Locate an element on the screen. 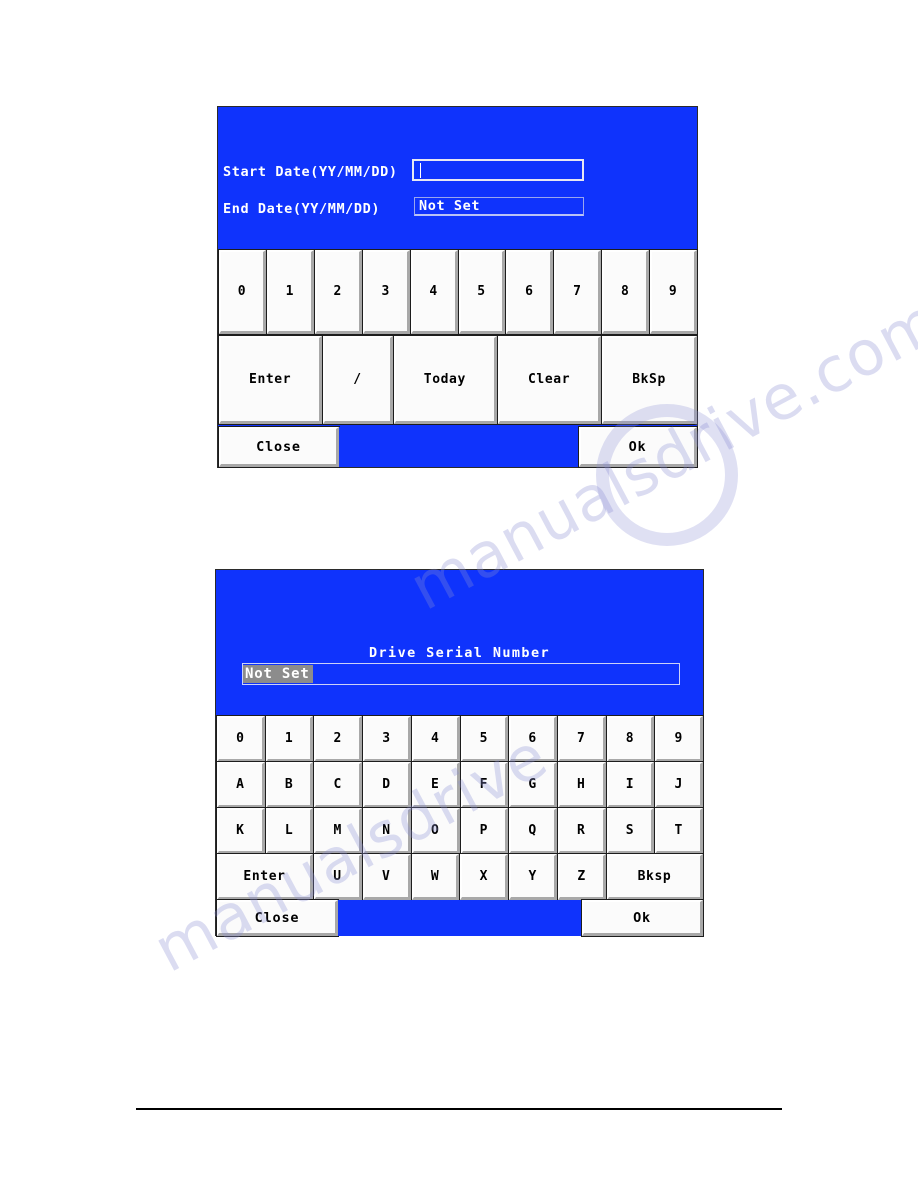 The height and width of the screenshot is (1188, 918). date-keypad-digits-row: 0 1 2 3 4 5 6 7 8 9 is located at coordinates (458, 292).